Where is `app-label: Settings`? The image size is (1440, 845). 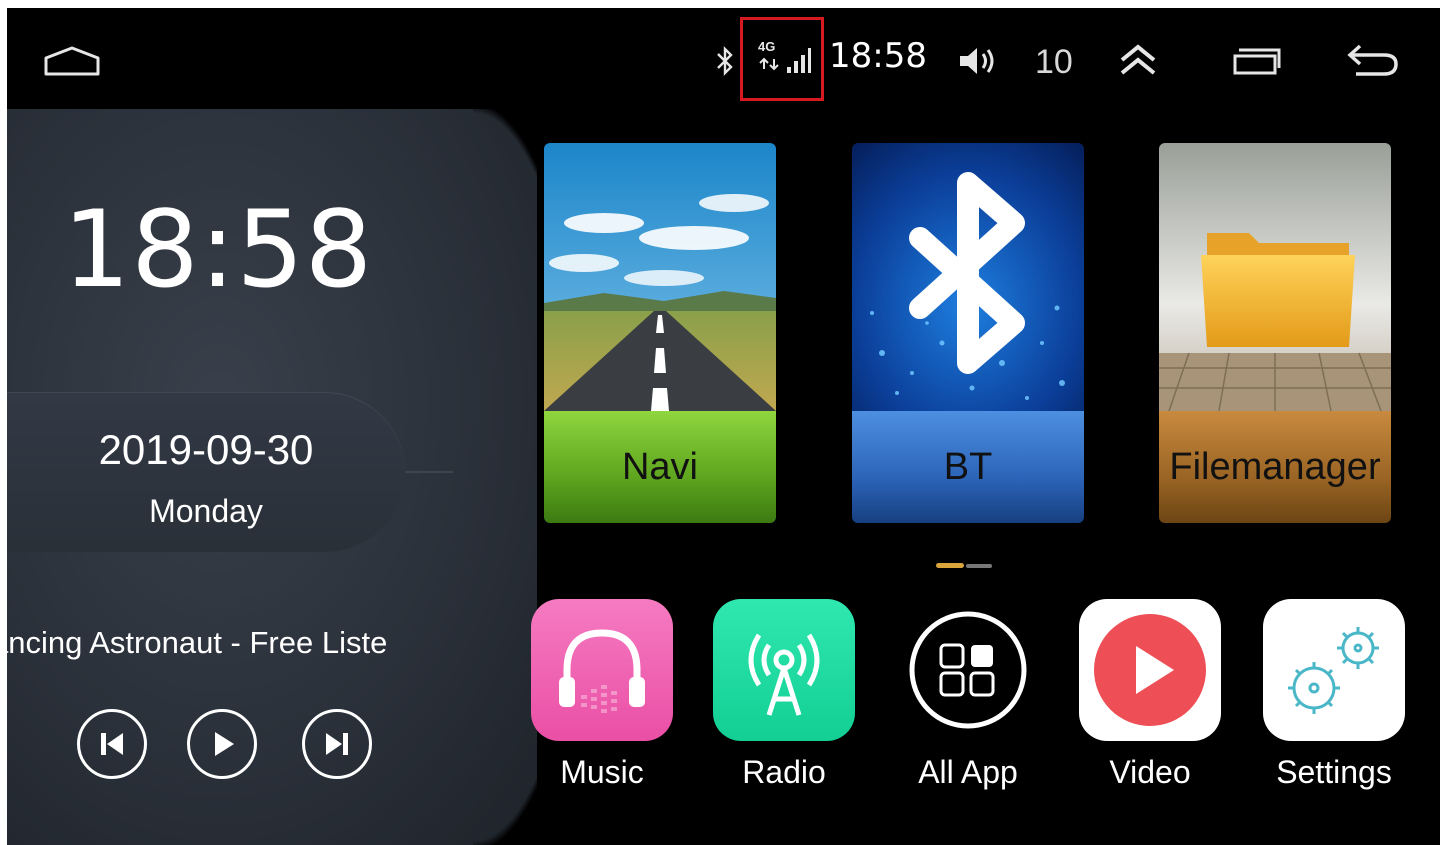 app-label: Settings is located at coordinates (1334, 772).